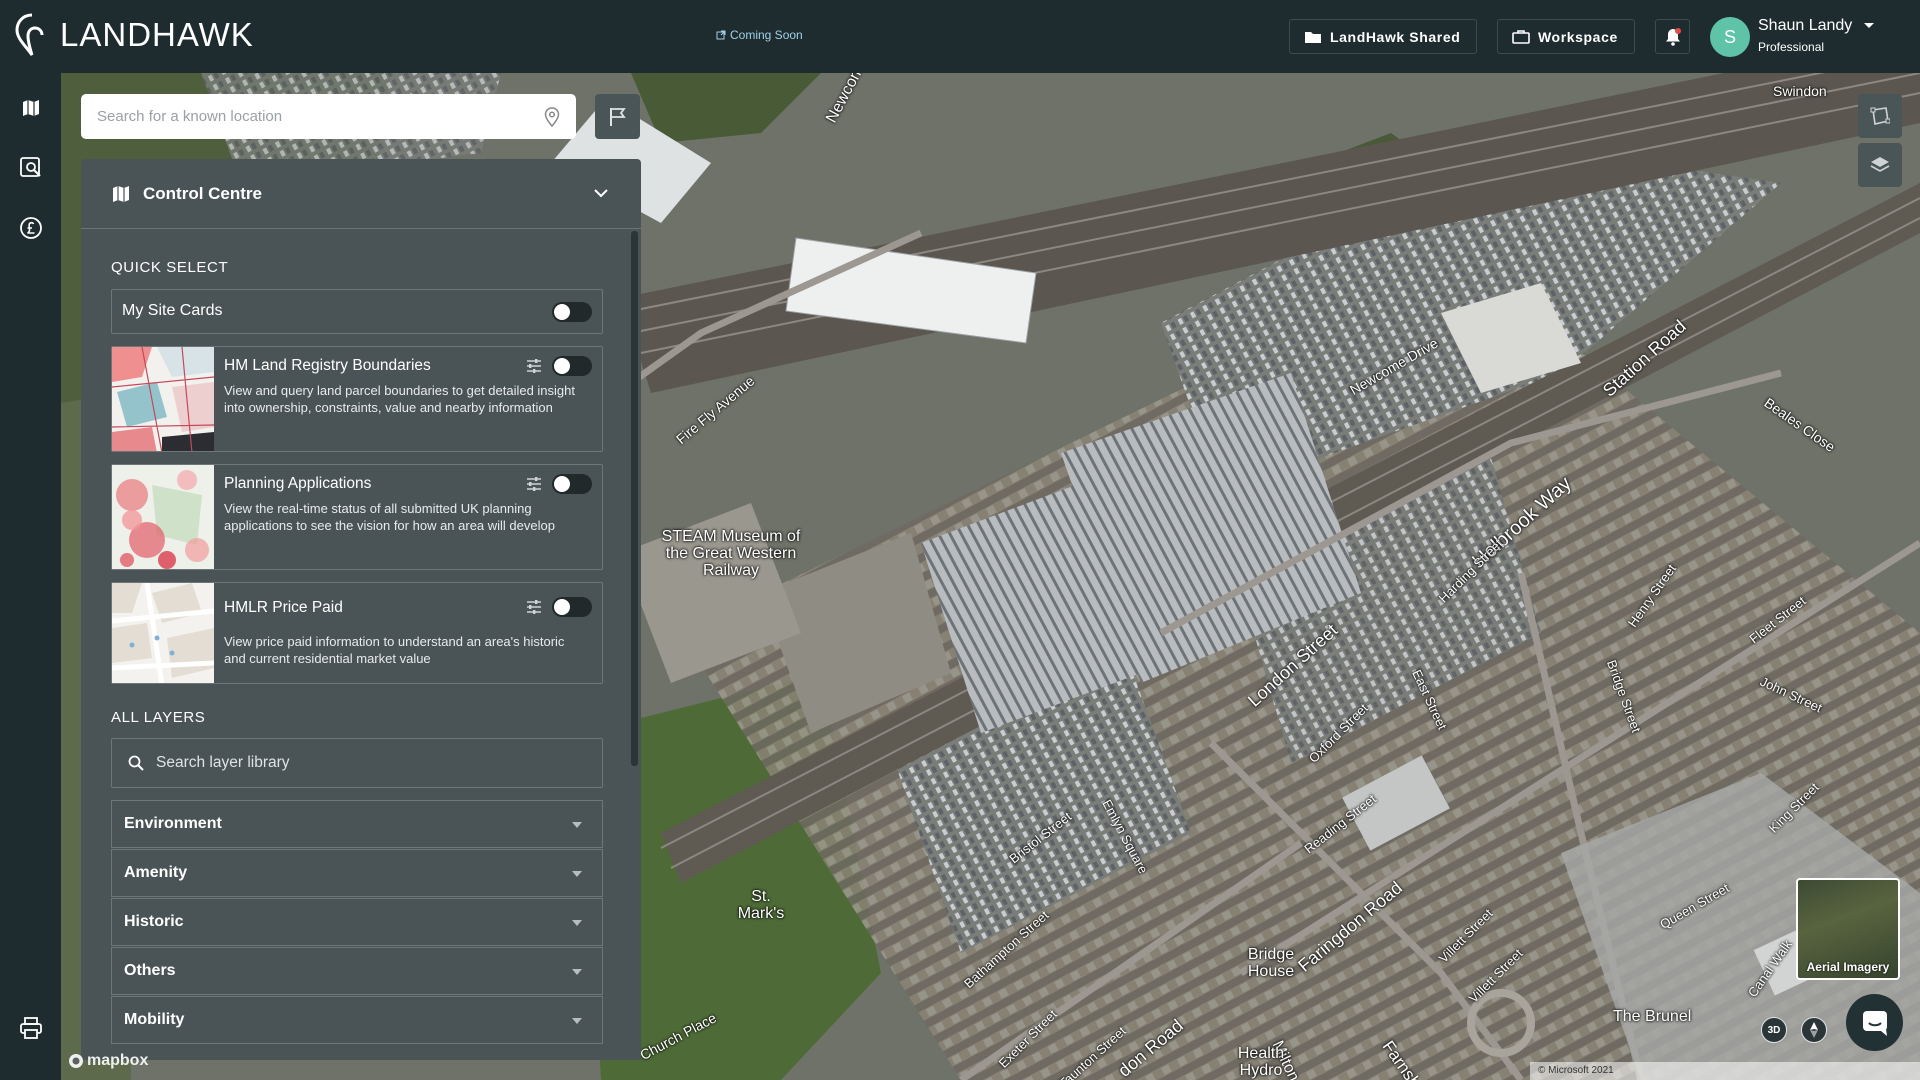 The height and width of the screenshot is (1080, 1920). I want to click on folder-icon, so click(1313, 37).